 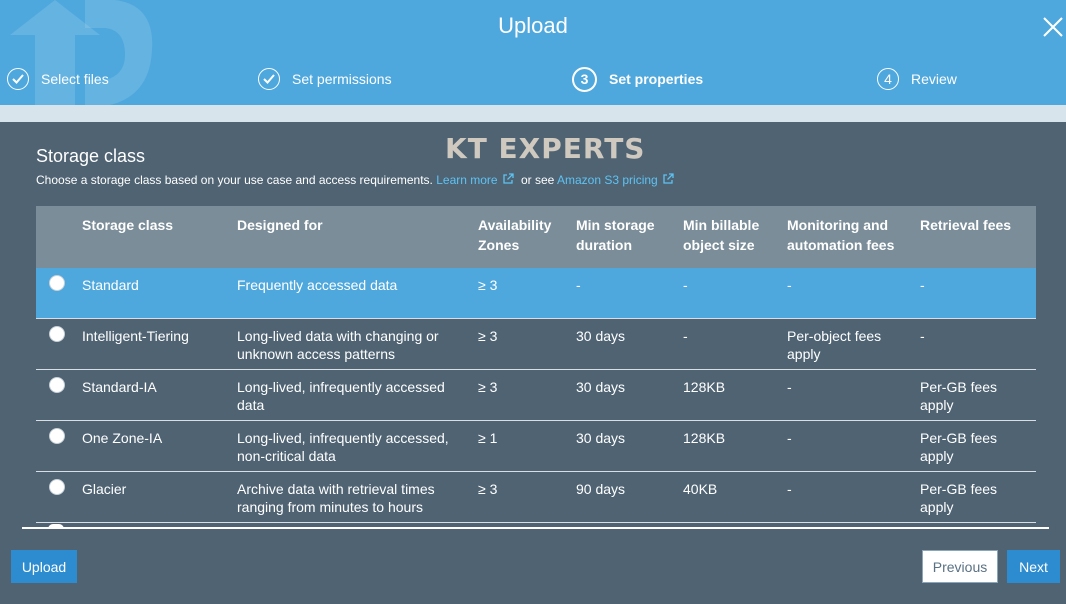 I want to click on cell-storage-class: Intelligent-Tiering, so click(x=135, y=336).